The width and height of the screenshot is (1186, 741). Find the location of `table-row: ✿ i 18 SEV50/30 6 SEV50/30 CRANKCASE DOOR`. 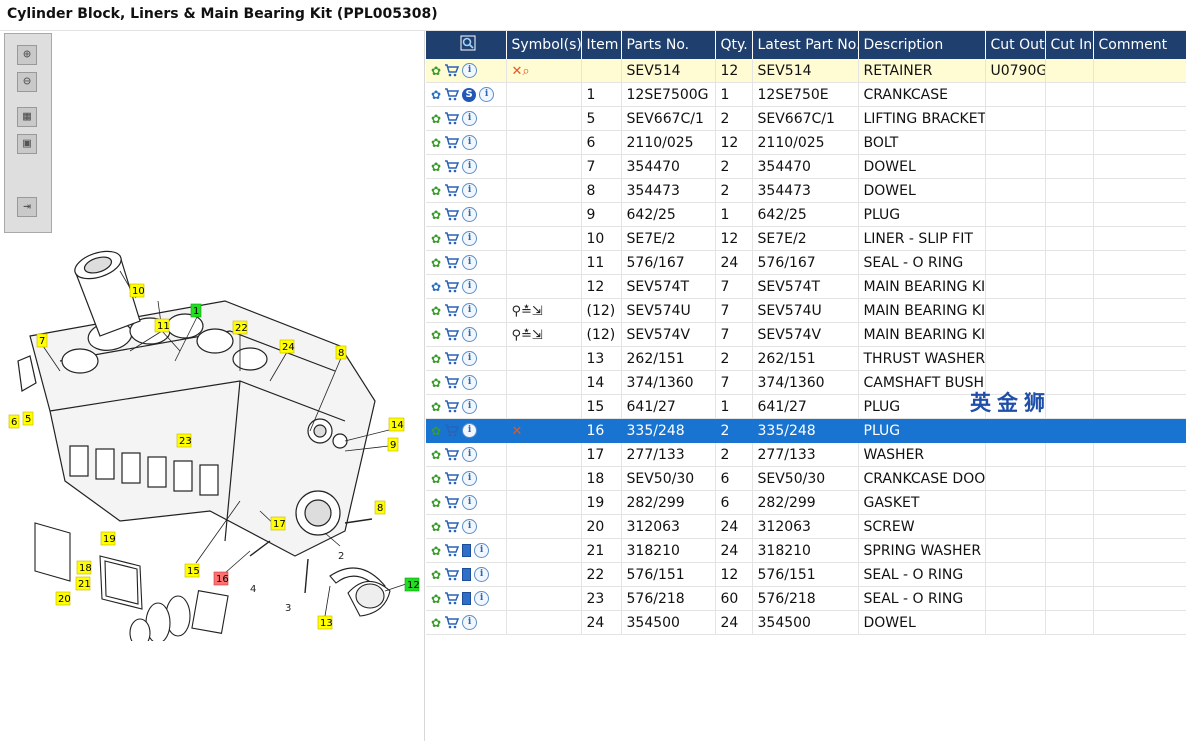

table-row: ✿ i 18 SEV50/30 6 SEV50/30 CRANKCASE DOOR is located at coordinates (806, 478).